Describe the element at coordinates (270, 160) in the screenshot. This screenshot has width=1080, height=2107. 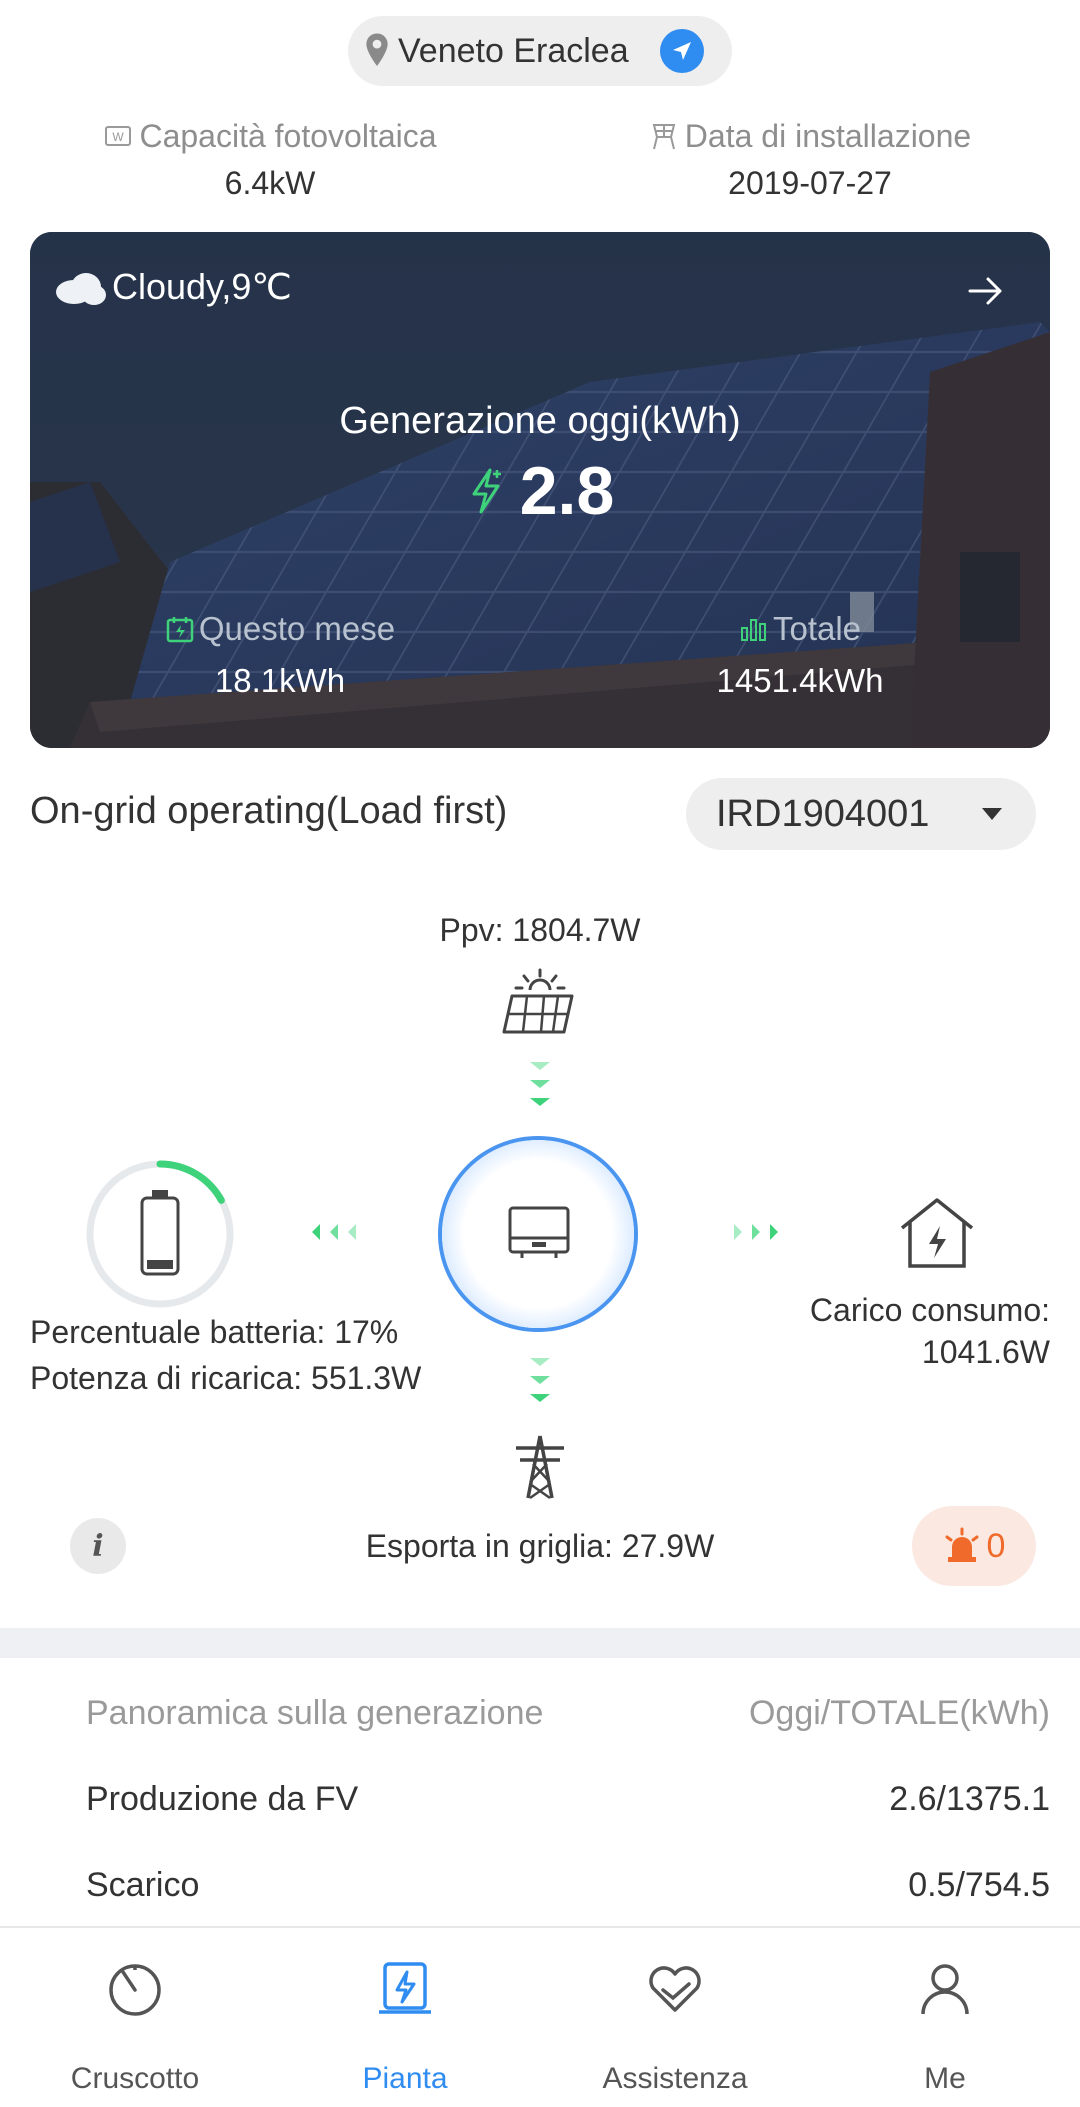
I see `capacity-info: W Capacità fotovoltaica 6.4kW` at that location.